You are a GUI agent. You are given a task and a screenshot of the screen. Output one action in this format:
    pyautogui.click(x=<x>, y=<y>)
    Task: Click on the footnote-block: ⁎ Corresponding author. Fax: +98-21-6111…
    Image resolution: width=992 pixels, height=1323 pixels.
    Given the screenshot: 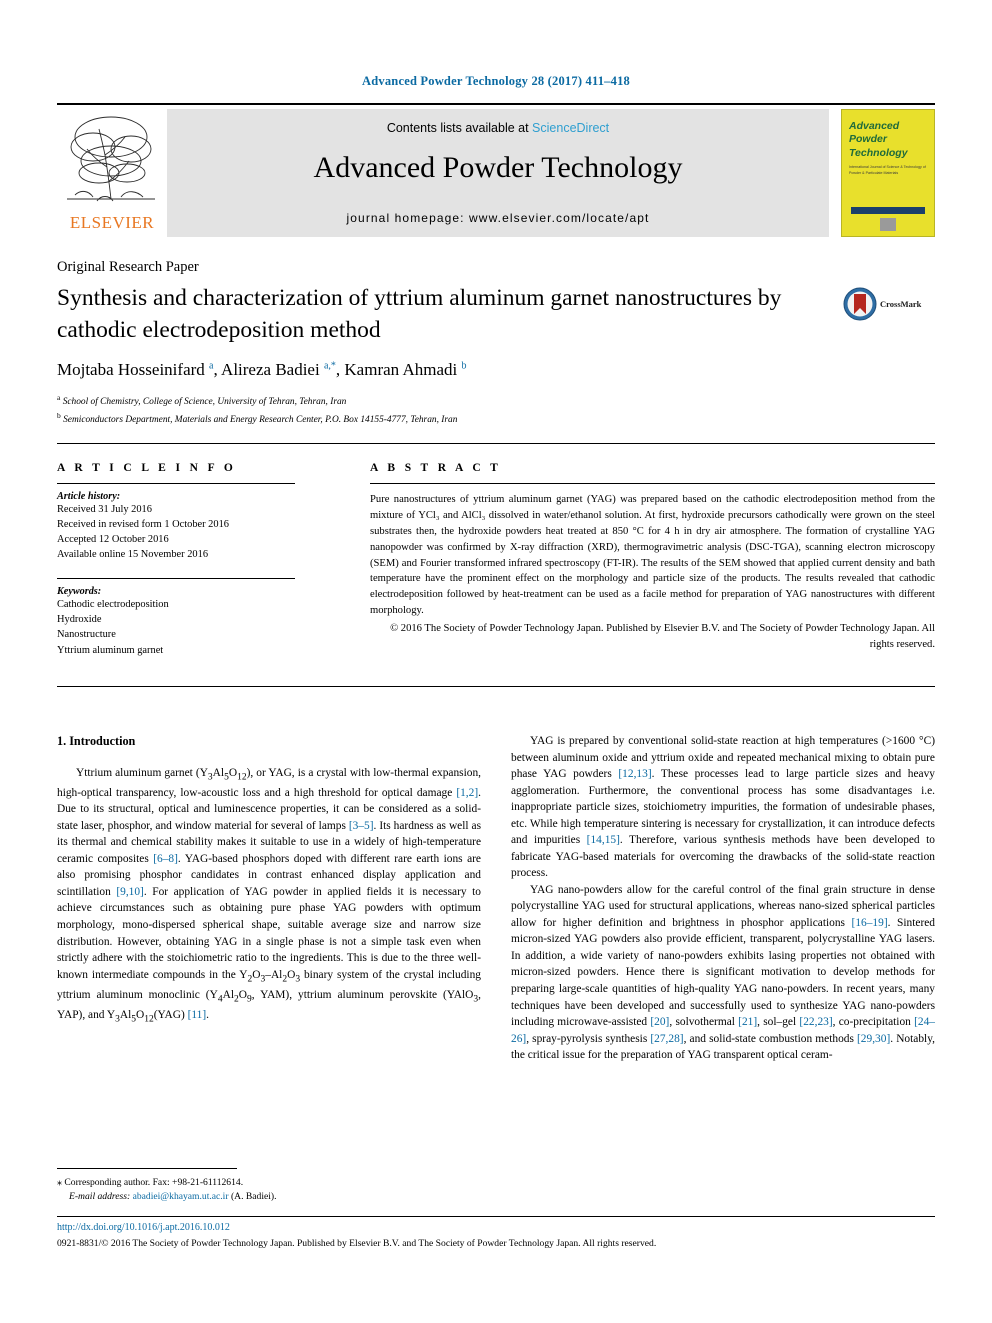 What is the action you would take?
    pyautogui.click(x=272, y=1190)
    